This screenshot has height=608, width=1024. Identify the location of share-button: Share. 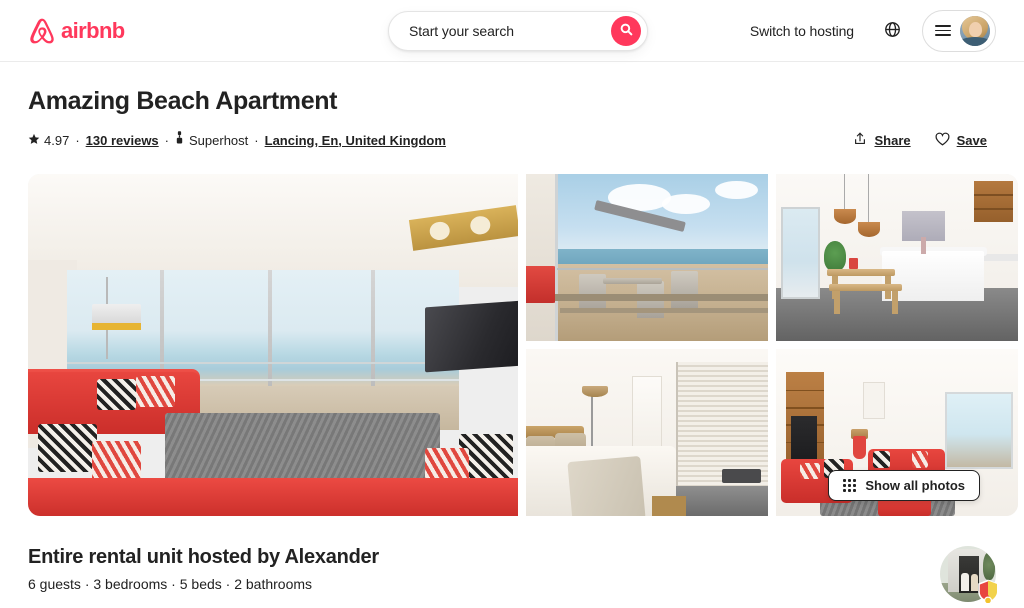
(881, 140).